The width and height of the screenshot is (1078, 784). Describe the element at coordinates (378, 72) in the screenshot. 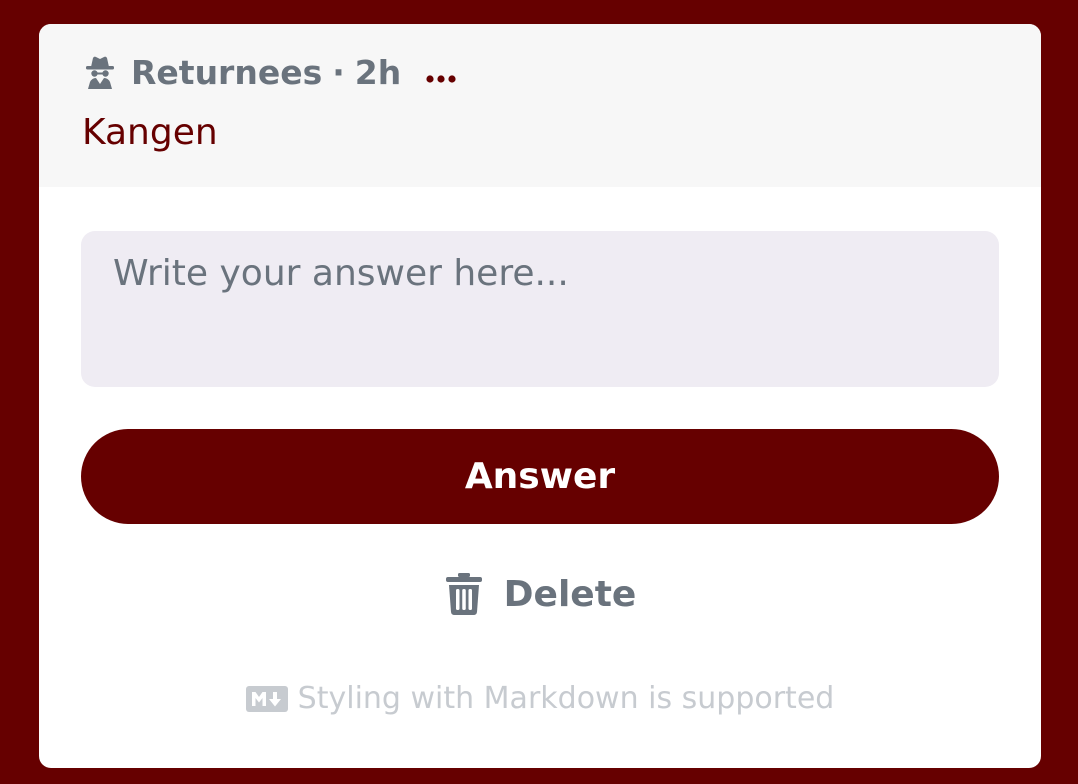

I see `post-time: 2h` at that location.